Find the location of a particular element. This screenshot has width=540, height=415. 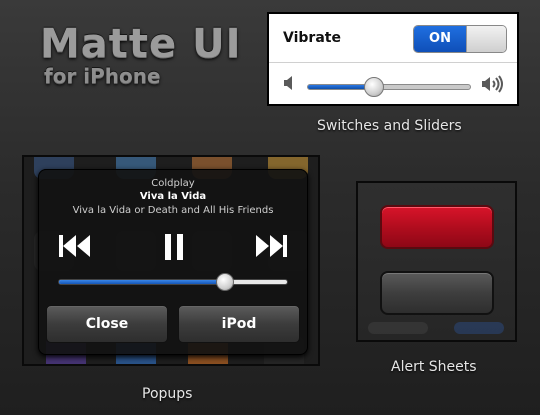

playback-slider is located at coordinates (173, 282).